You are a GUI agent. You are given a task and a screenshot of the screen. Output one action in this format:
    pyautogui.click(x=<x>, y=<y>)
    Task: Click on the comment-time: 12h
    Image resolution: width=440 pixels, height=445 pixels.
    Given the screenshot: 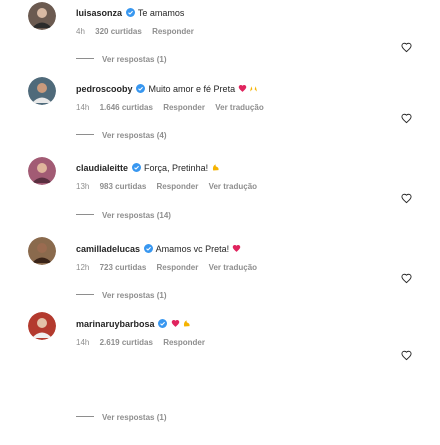 What is the action you would take?
    pyautogui.click(x=83, y=267)
    